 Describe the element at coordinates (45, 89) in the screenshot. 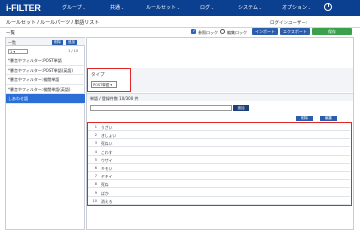

I see `list-item: *暴言やフィルター:検閲単語(英語)` at that location.